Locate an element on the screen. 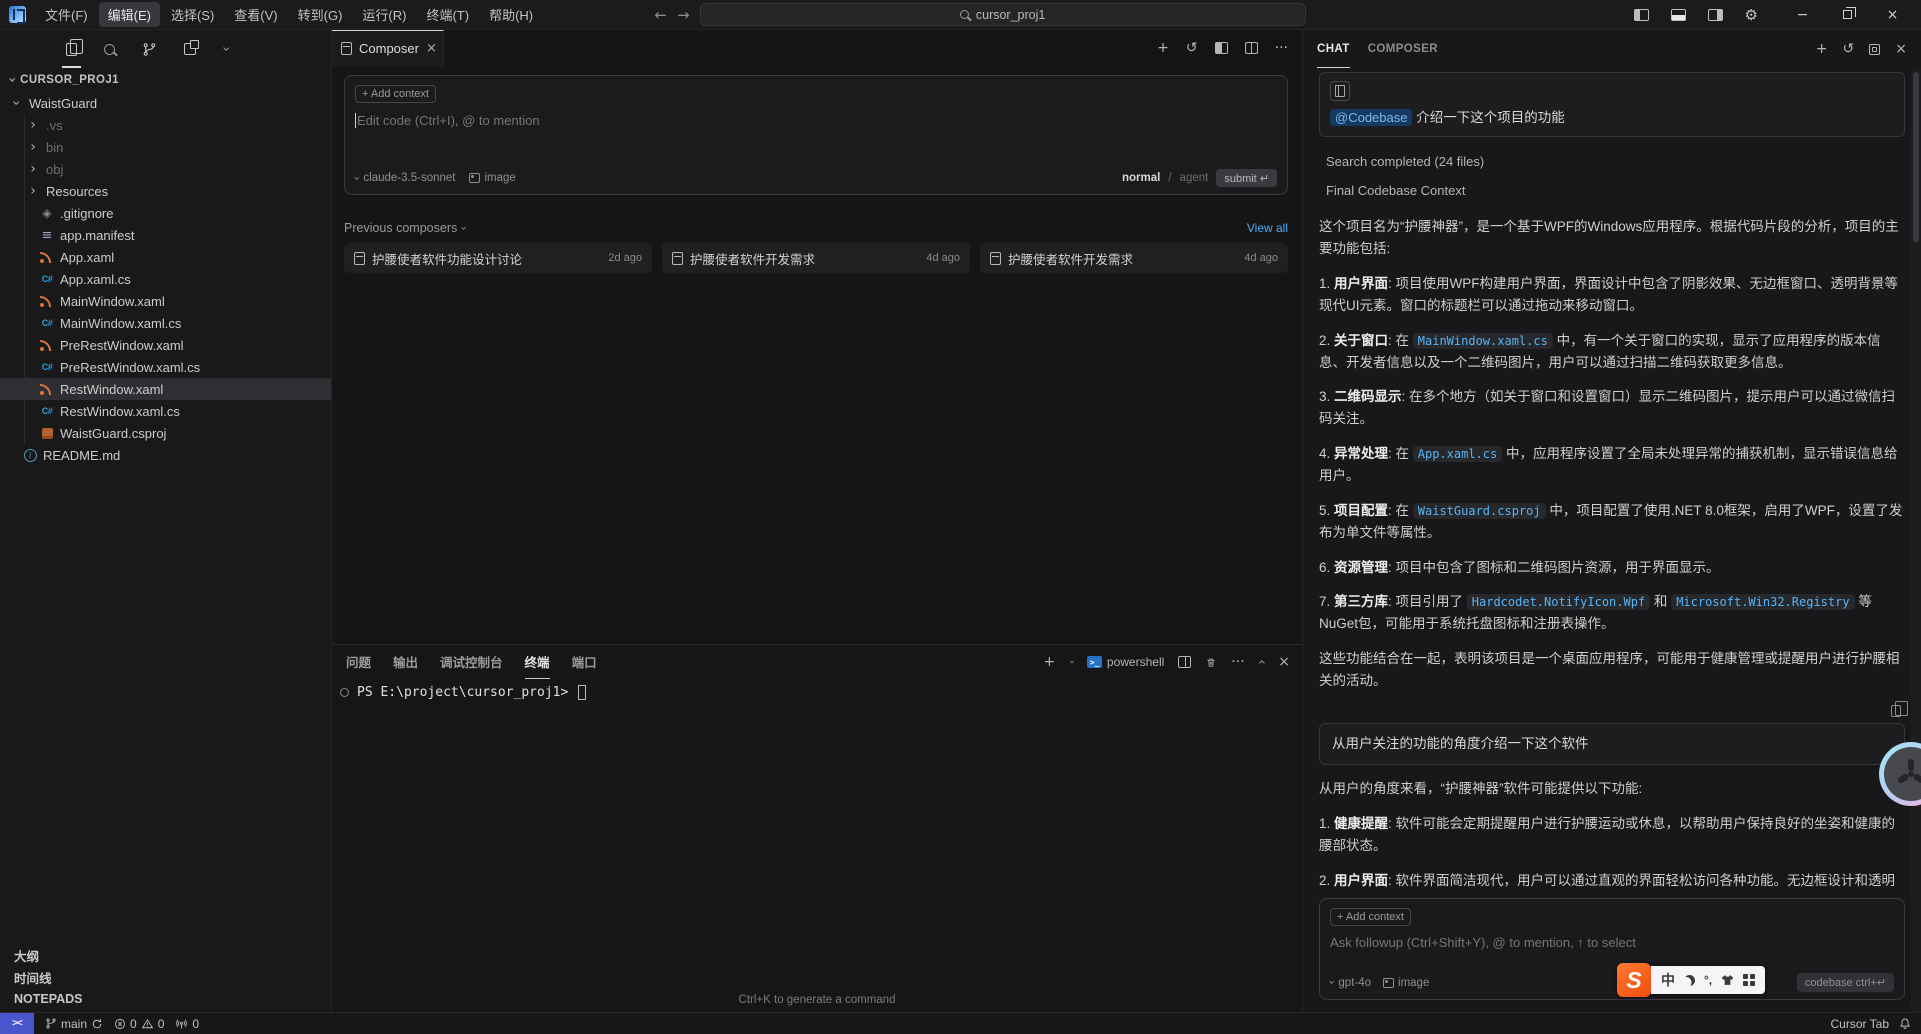  cursor-tab-status: Cursor Tab is located at coordinates (1860, 1024).